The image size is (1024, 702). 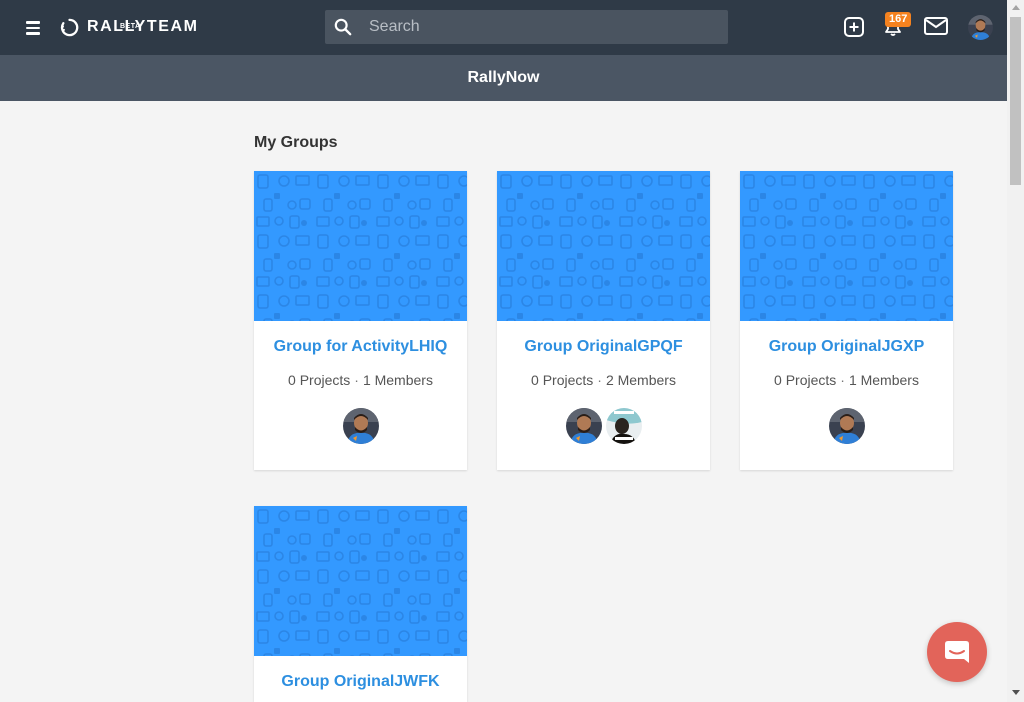 What do you see at coordinates (936, 26) in the screenshot?
I see `envelope-icon` at bounding box center [936, 26].